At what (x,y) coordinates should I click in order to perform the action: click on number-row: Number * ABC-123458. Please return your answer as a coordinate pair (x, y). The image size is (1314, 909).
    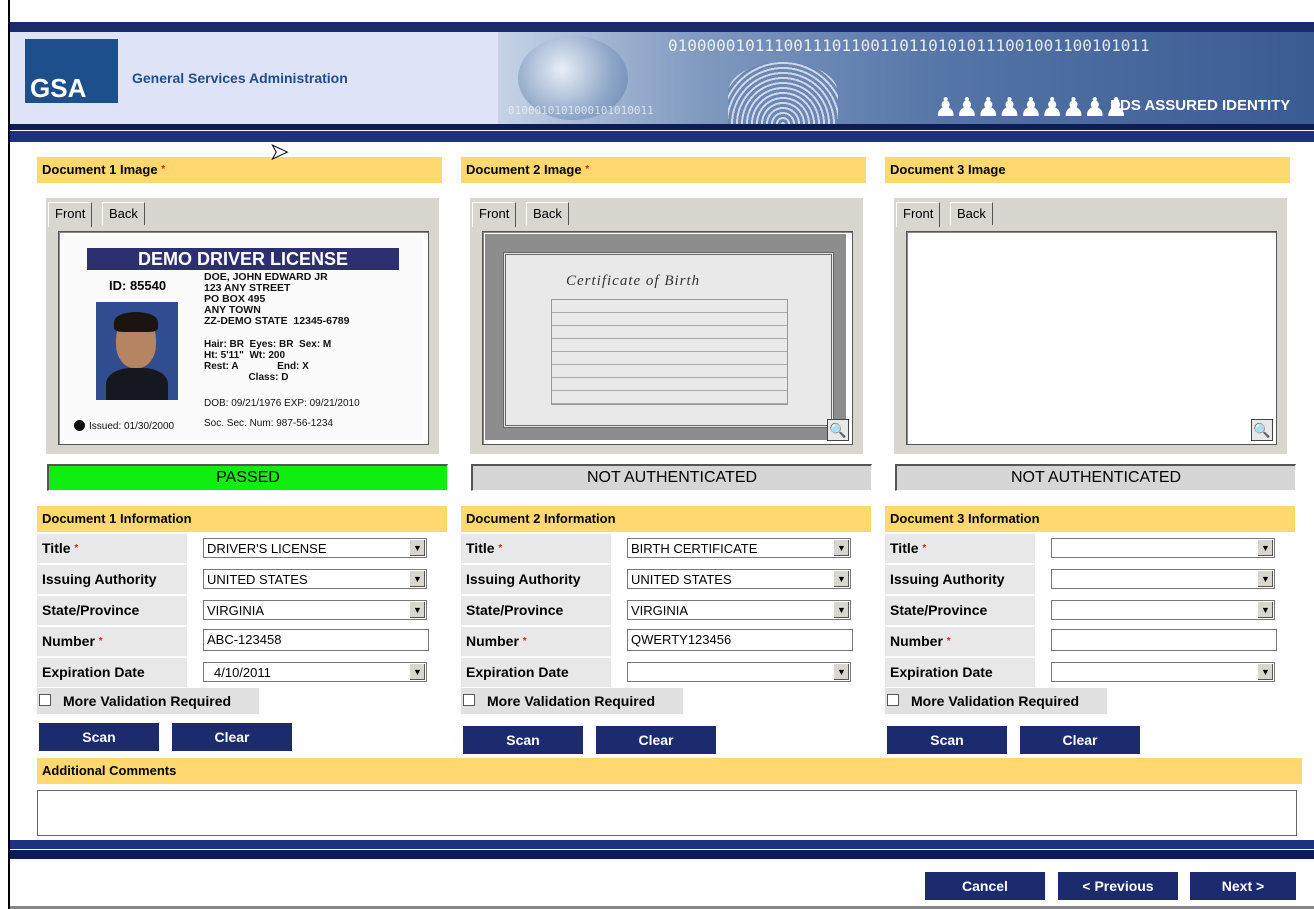
    Looking at the image, I should click on (239, 642).